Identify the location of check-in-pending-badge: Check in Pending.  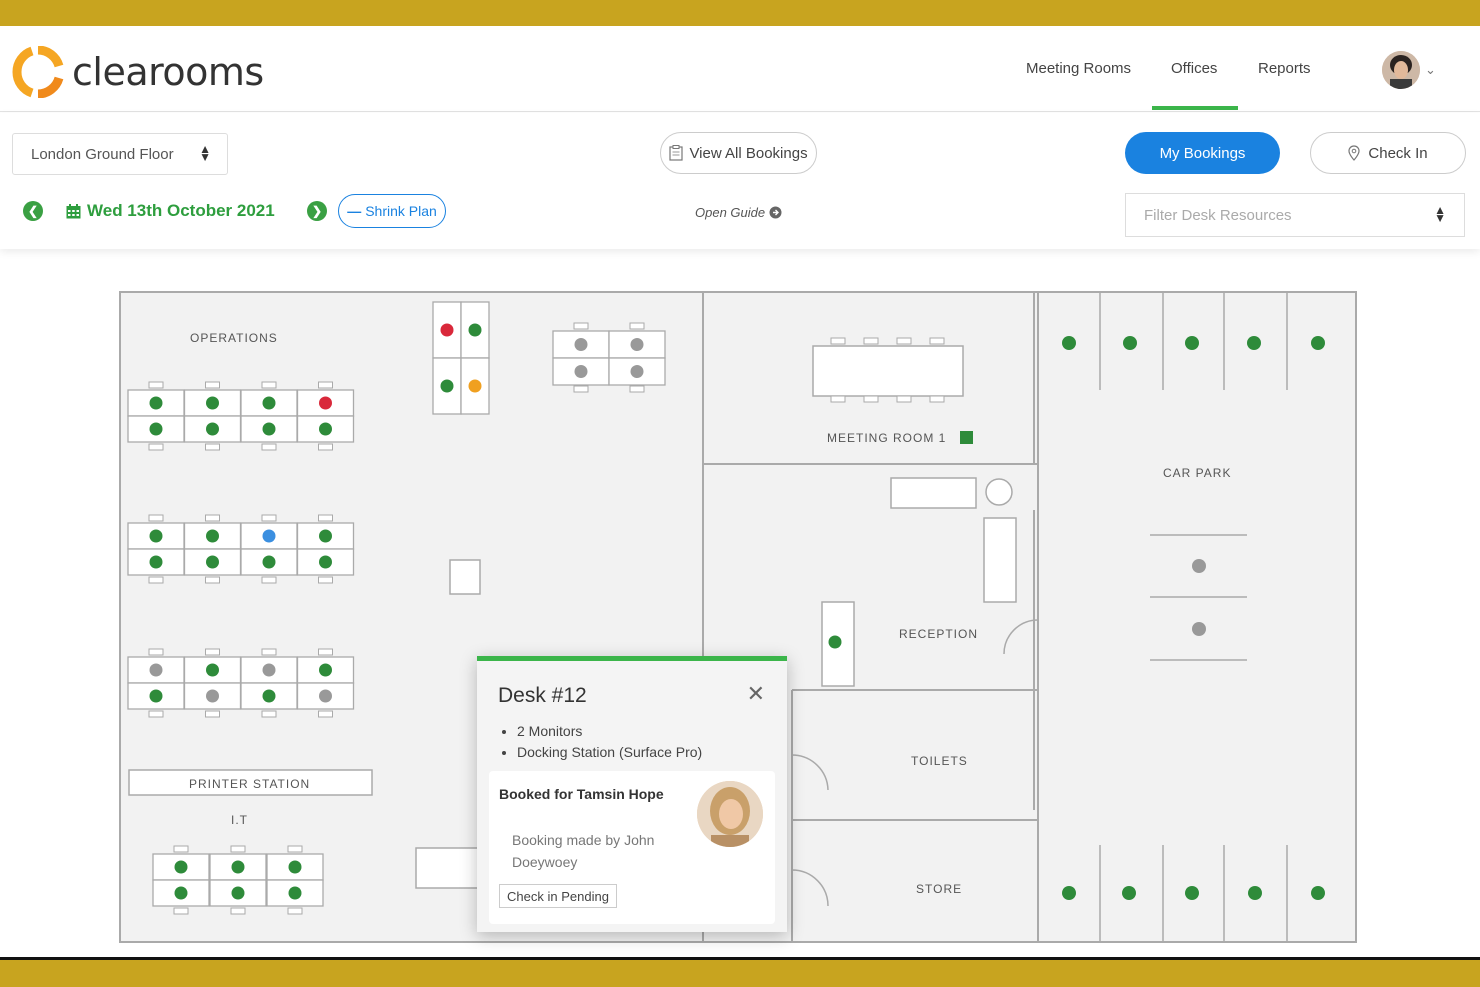
(558, 896).